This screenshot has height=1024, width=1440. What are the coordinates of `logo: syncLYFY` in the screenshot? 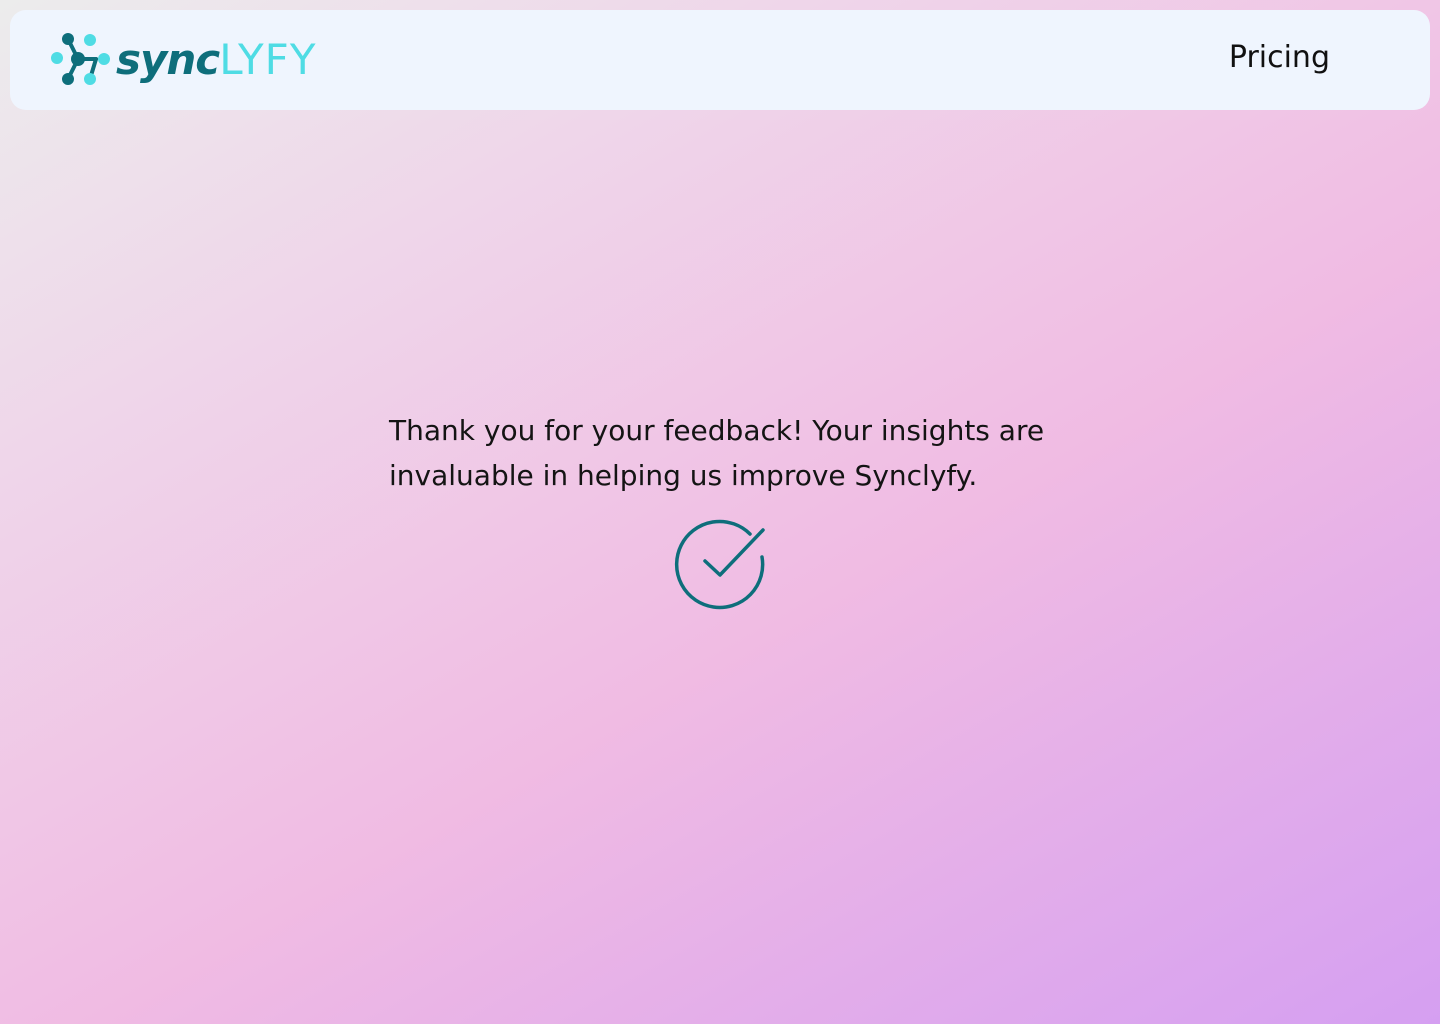 It's located at (183, 60).